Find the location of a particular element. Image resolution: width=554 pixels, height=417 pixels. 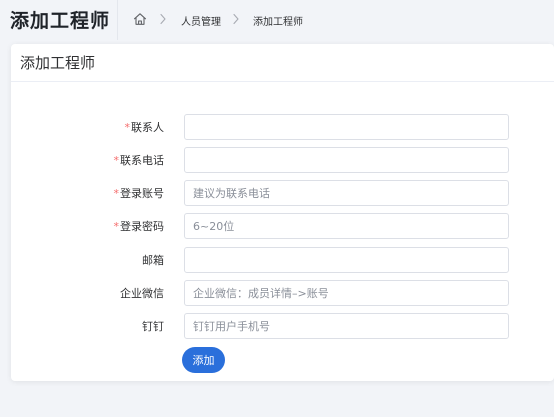

email-input is located at coordinates (346, 260).